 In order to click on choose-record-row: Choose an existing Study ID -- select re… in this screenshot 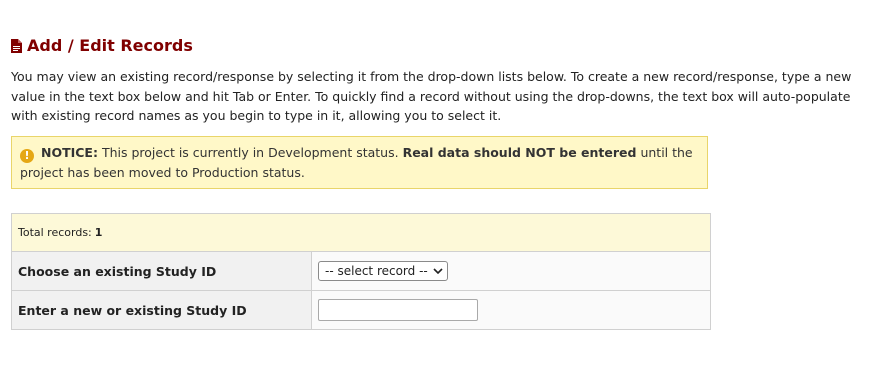, I will do `click(361, 271)`.